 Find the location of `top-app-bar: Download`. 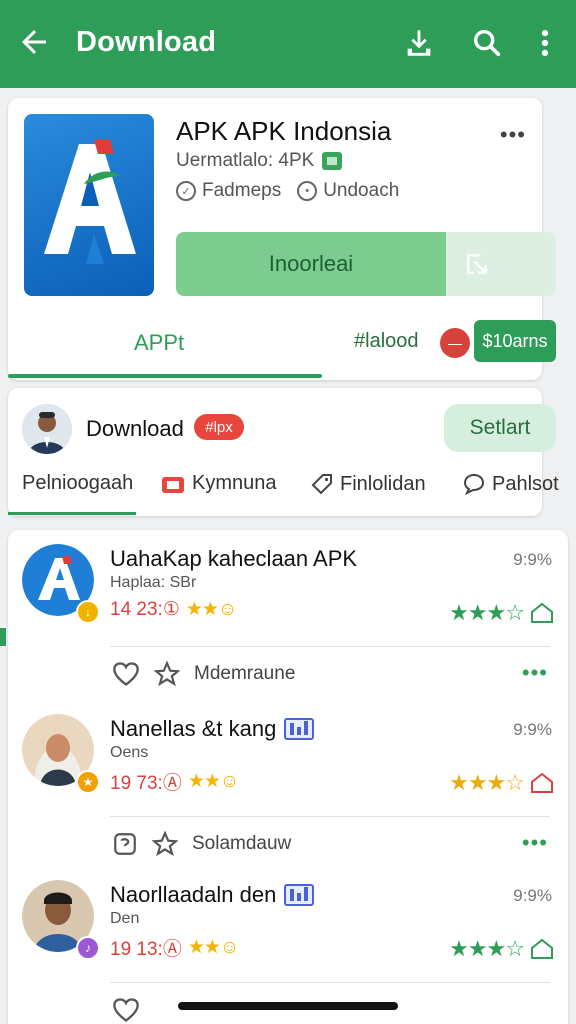

top-app-bar: Download is located at coordinates (288, 44).